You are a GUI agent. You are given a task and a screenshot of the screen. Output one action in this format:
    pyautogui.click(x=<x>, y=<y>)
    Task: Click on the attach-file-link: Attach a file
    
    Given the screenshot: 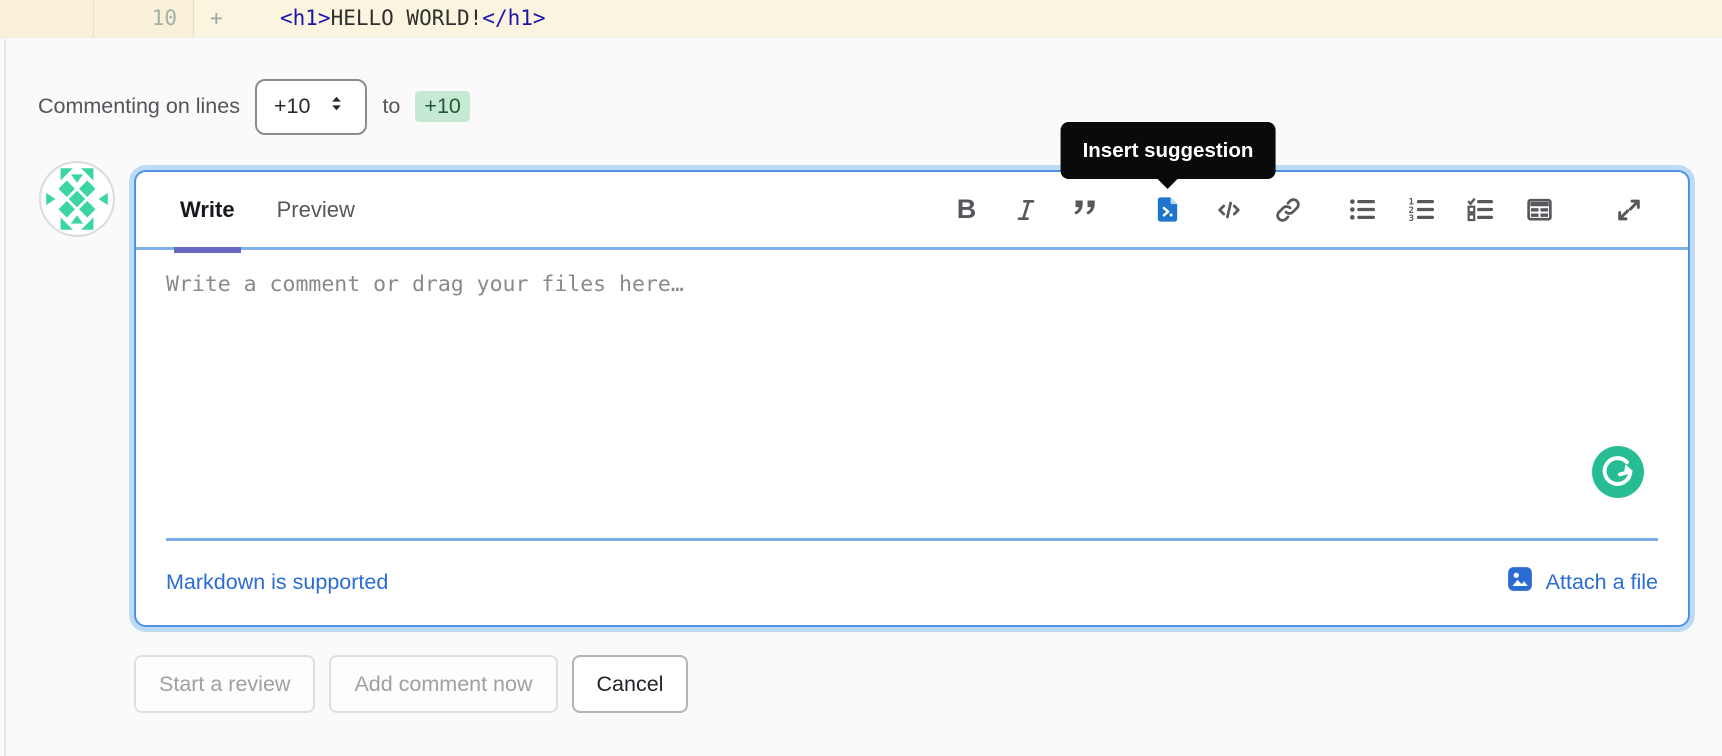 What is the action you would take?
    pyautogui.click(x=1581, y=582)
    